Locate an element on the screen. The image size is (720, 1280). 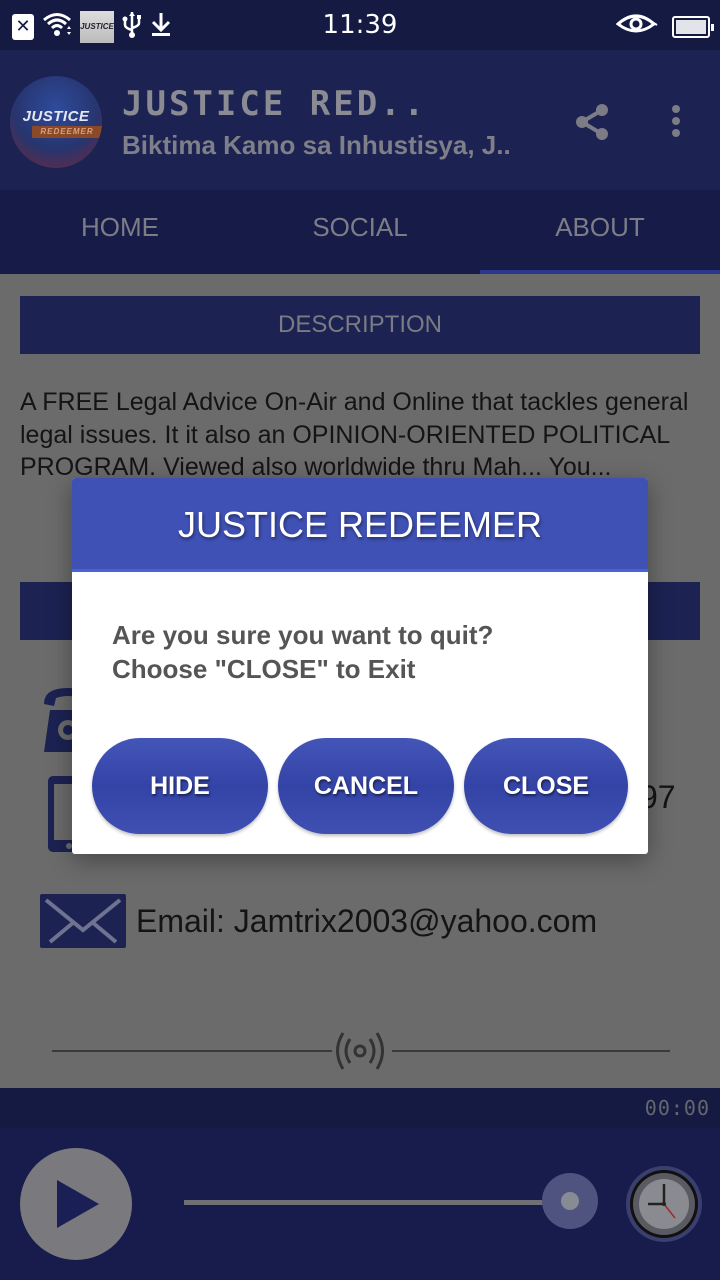
app-title: JUSTICE RED.. is located at coordinates (275, 104).